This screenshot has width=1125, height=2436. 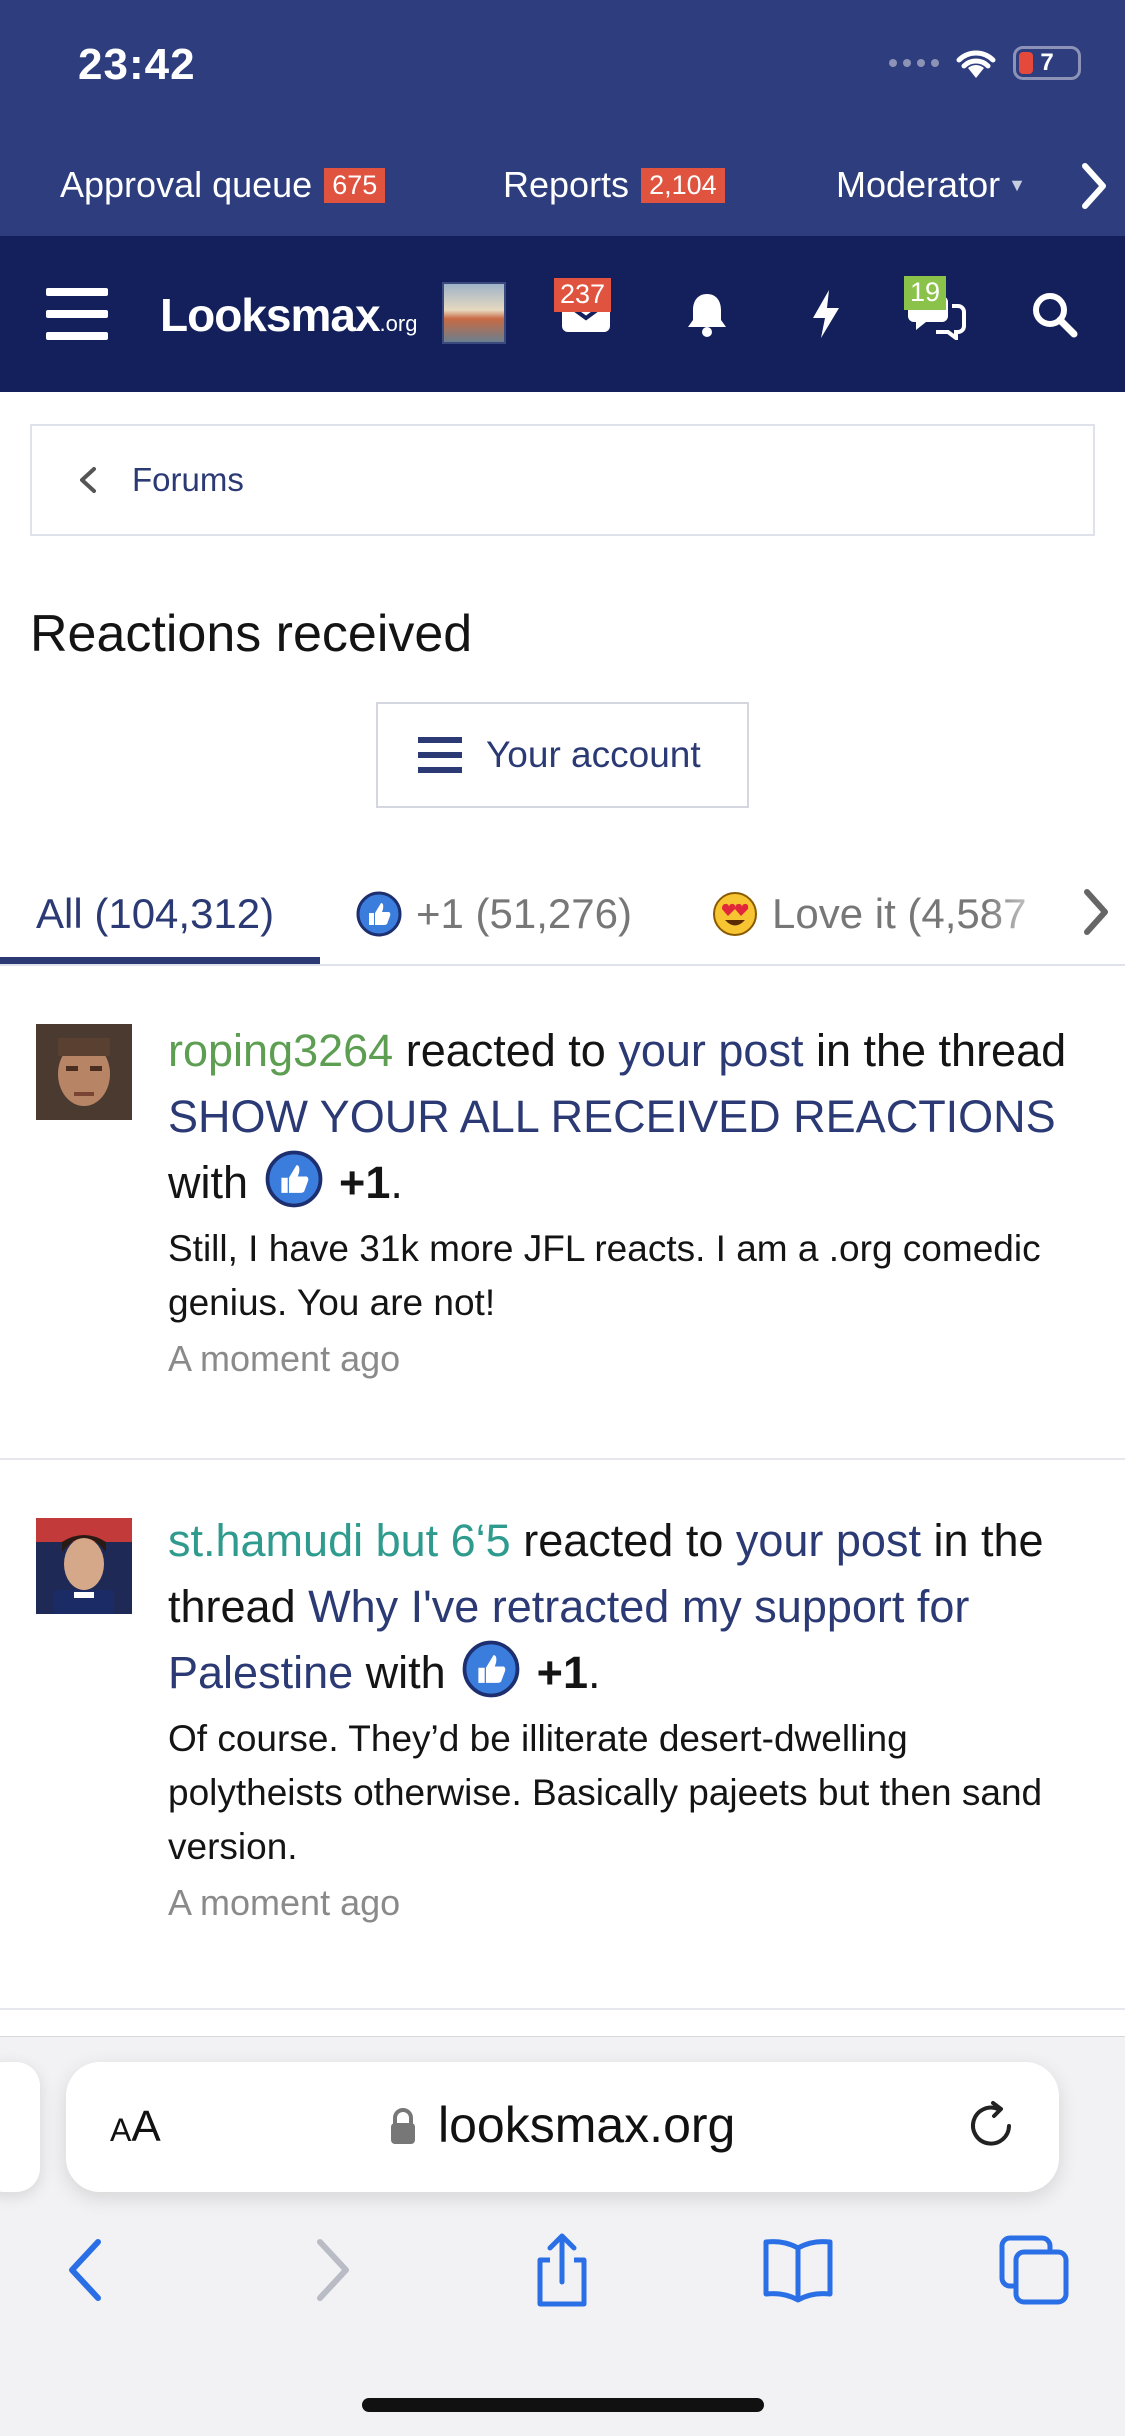 I want to click on chevron-left-icon, so click(x=88, y=480).